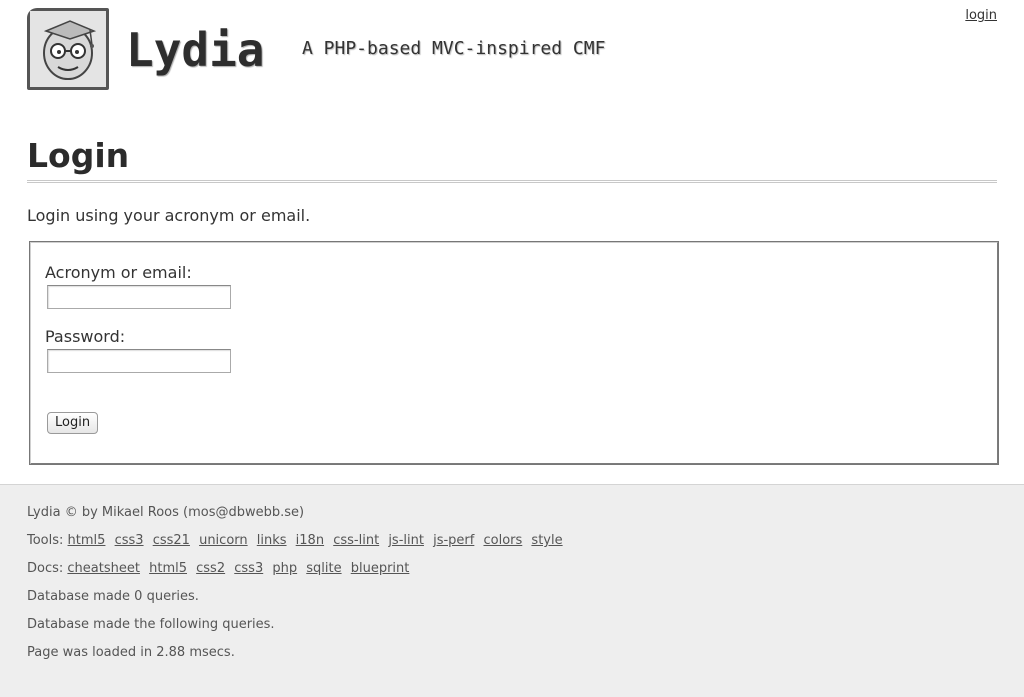  What do you see at coordinates (103, 568) in the screenshot?
I see `docs-link-cheatsheet: cheatsheet` at bounding box center [103, 568].